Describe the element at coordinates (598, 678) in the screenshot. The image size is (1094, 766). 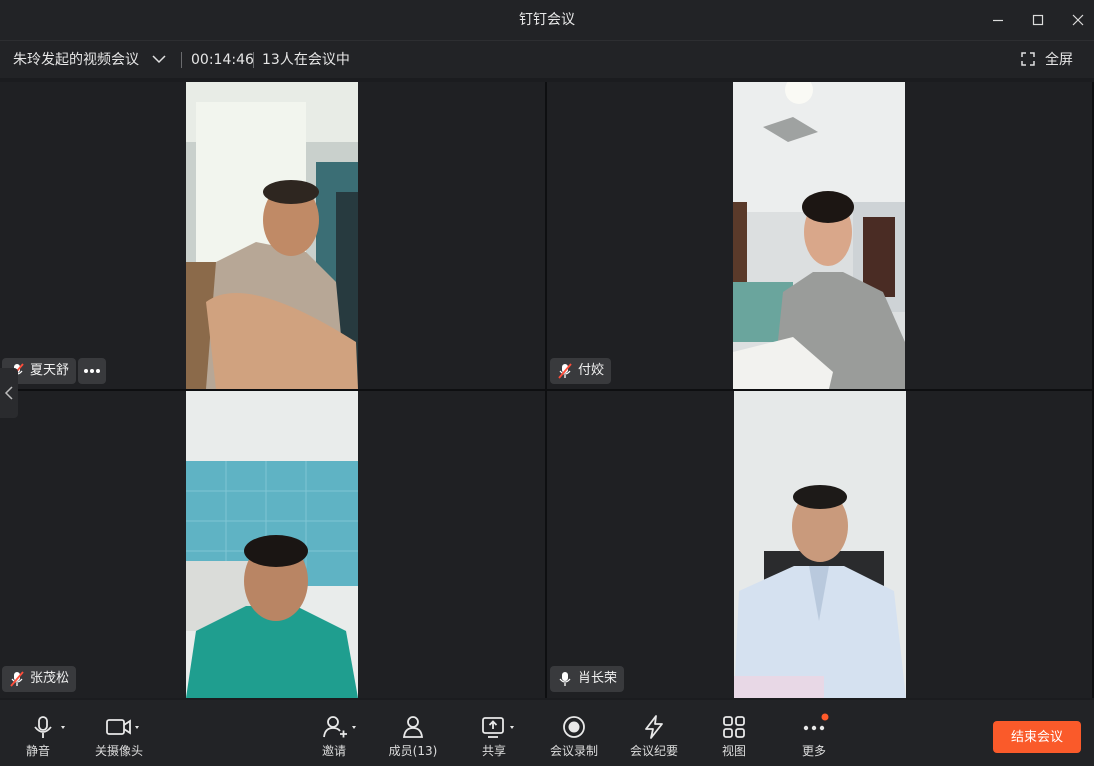
I see `participant-name: 肖长荣` at that location.